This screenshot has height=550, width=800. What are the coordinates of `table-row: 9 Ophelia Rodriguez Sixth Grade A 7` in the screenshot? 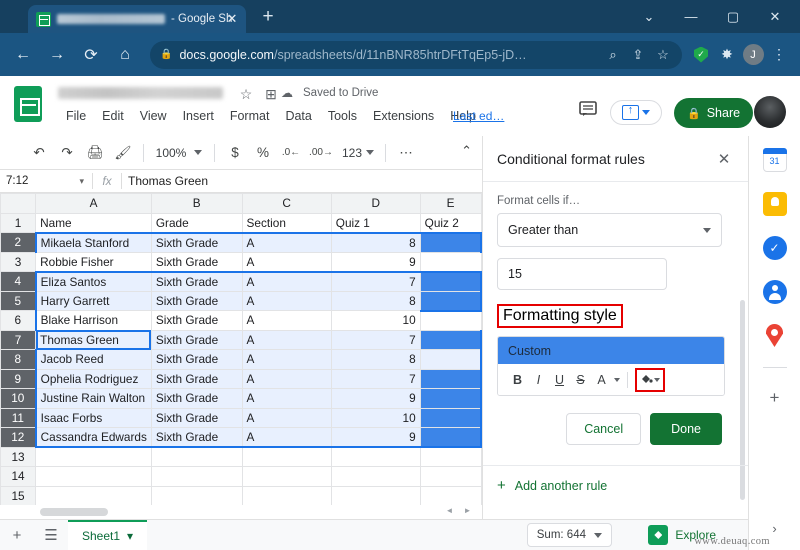 It's located at (241, 378).